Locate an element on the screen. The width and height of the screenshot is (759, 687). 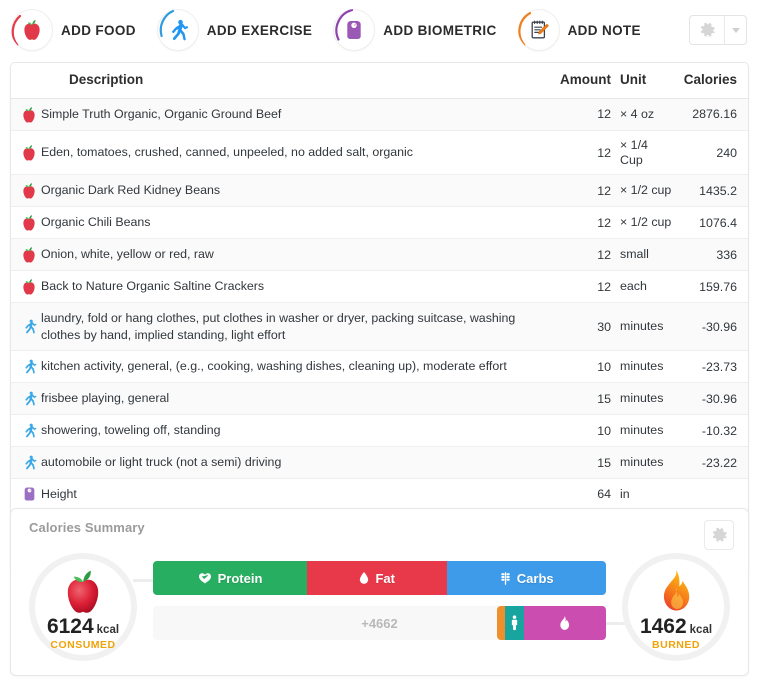
activity-segment is located at coordinates (514, 623).